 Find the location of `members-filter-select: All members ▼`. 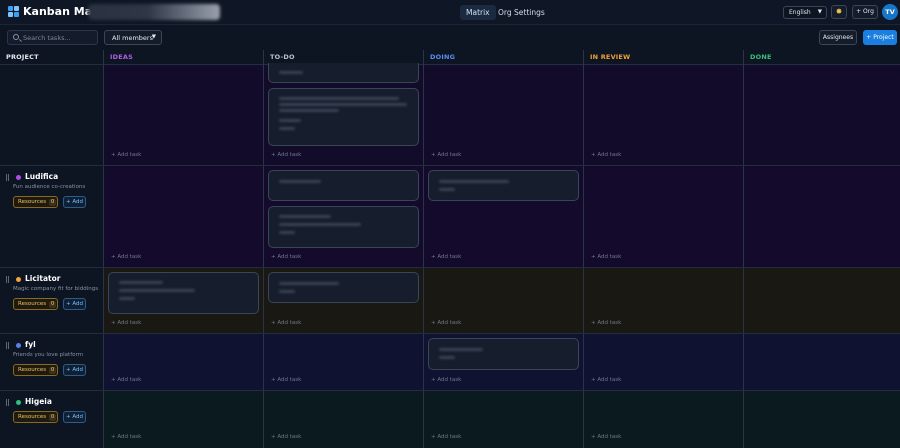

members-filter-select: All members ▼ is located at coordinates (133, 37).